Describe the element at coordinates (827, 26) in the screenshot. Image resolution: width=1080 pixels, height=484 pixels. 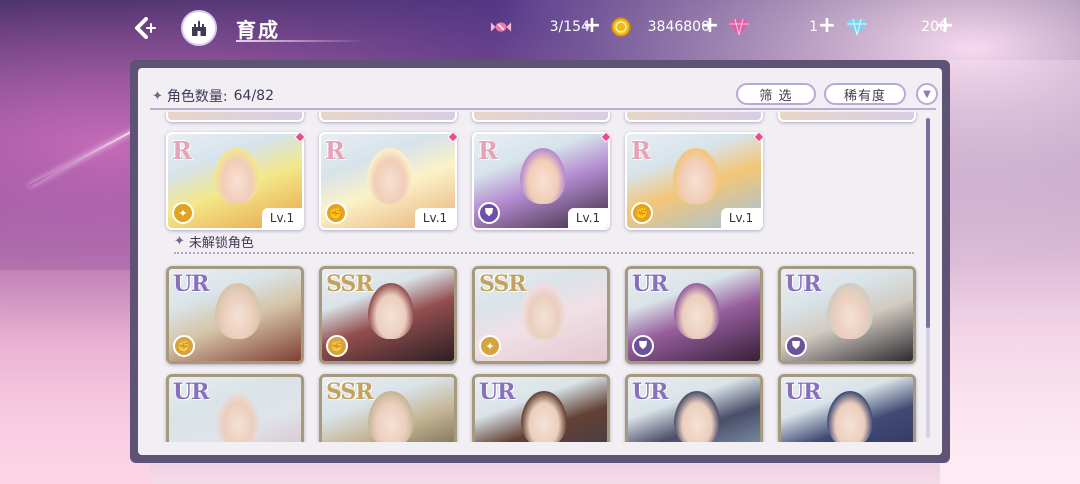
I see `add-pink-gem-button: +` at that location.